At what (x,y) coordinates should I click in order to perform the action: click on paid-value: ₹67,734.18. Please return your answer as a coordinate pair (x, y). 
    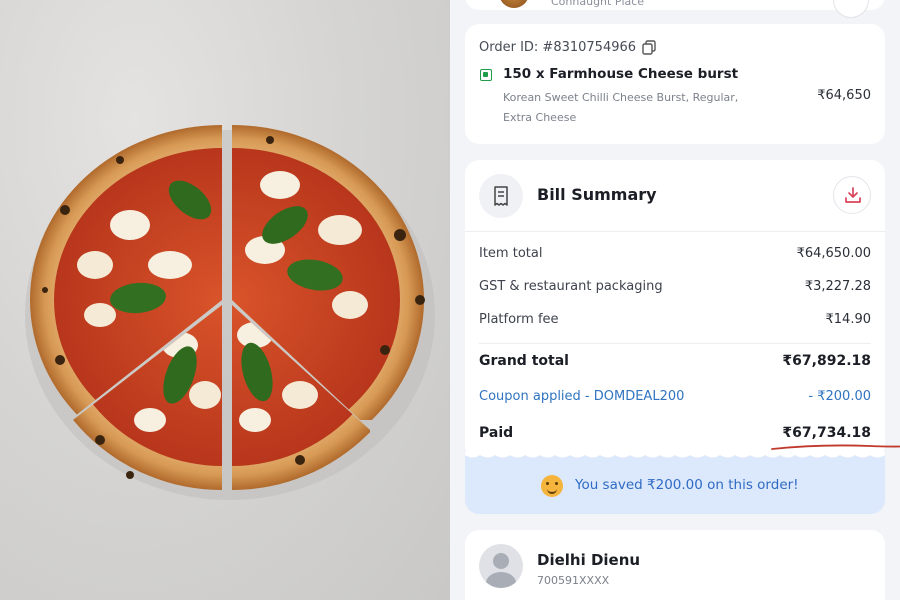
    Looking at the image, I should click on (826, 433).